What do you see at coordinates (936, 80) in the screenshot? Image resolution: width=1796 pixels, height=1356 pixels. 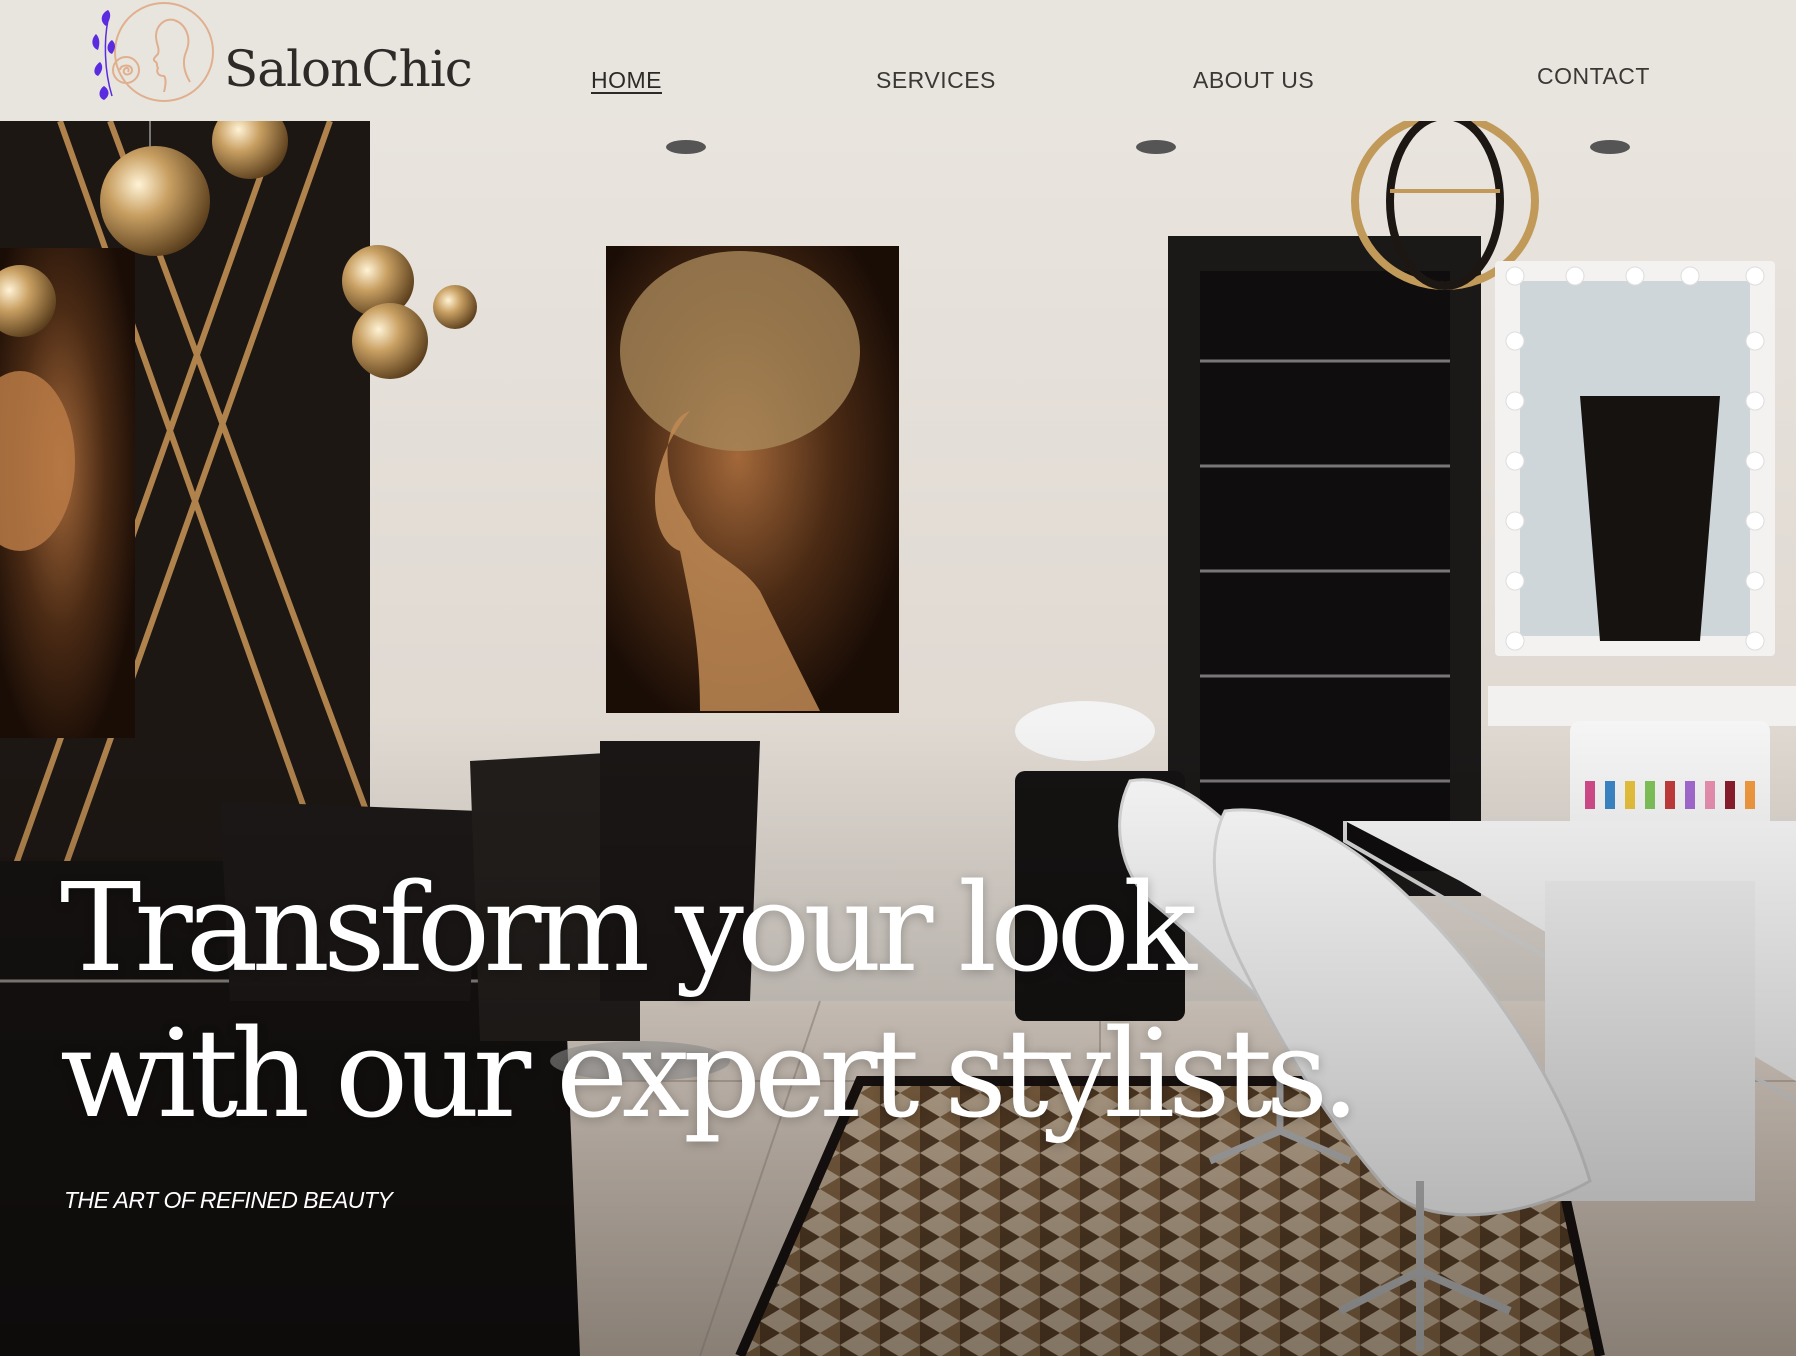 I see `nav-services-link: SERVICES` at bounding box center [936, 80].